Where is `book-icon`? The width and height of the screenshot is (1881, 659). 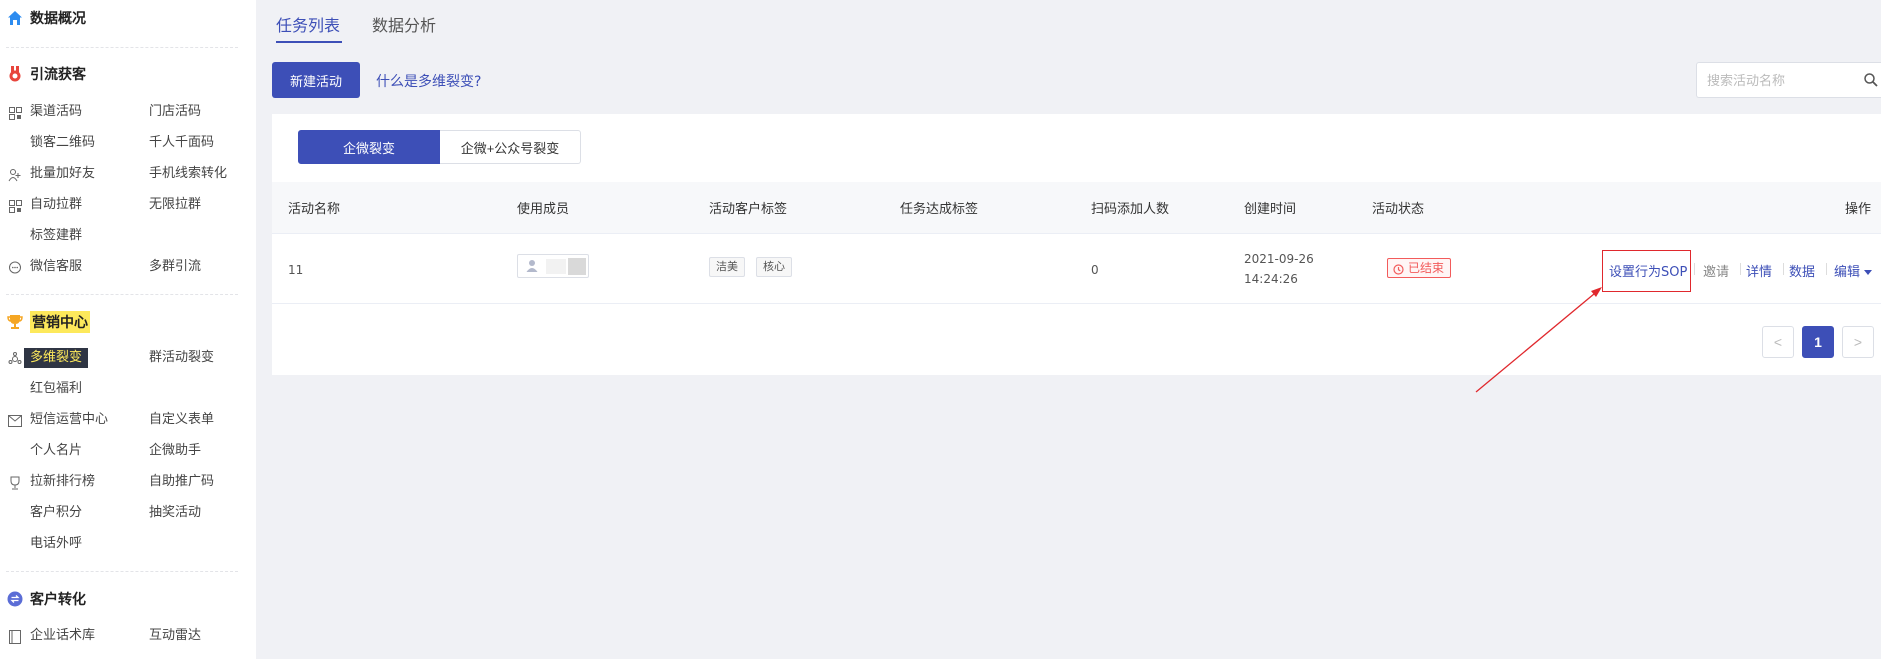 book-icon is located at coordinates (15, 637).